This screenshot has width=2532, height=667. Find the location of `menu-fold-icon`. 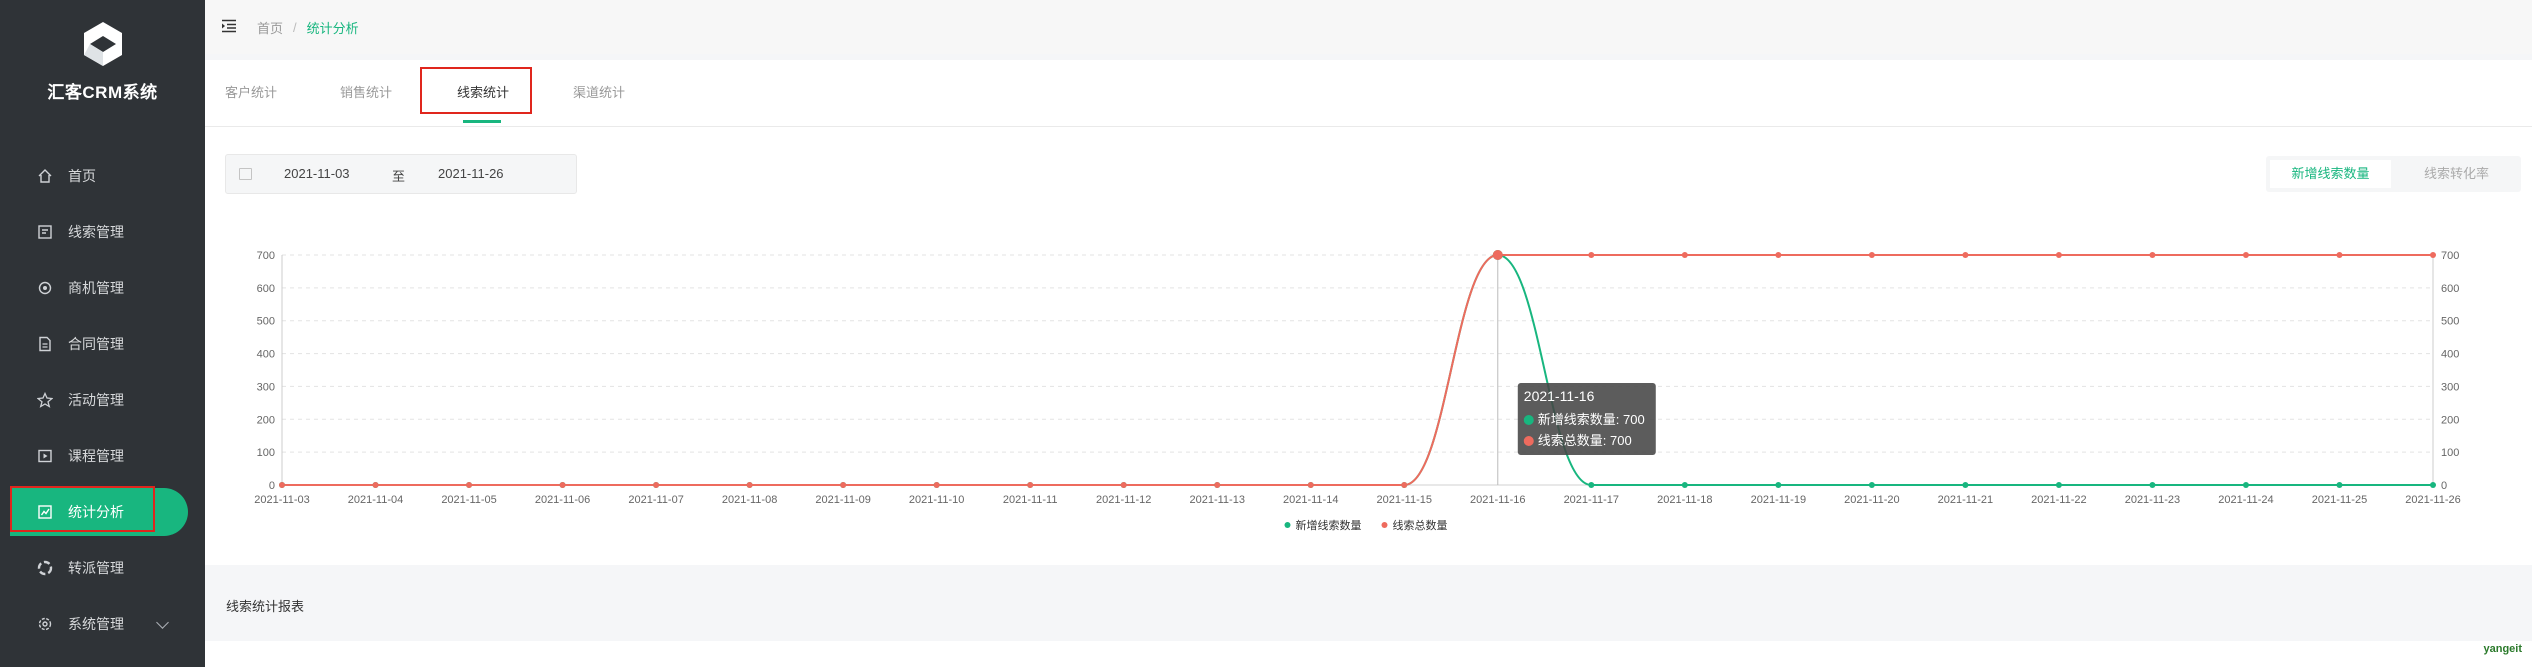

menu-fold-icon is located at coordinates (229, 27).